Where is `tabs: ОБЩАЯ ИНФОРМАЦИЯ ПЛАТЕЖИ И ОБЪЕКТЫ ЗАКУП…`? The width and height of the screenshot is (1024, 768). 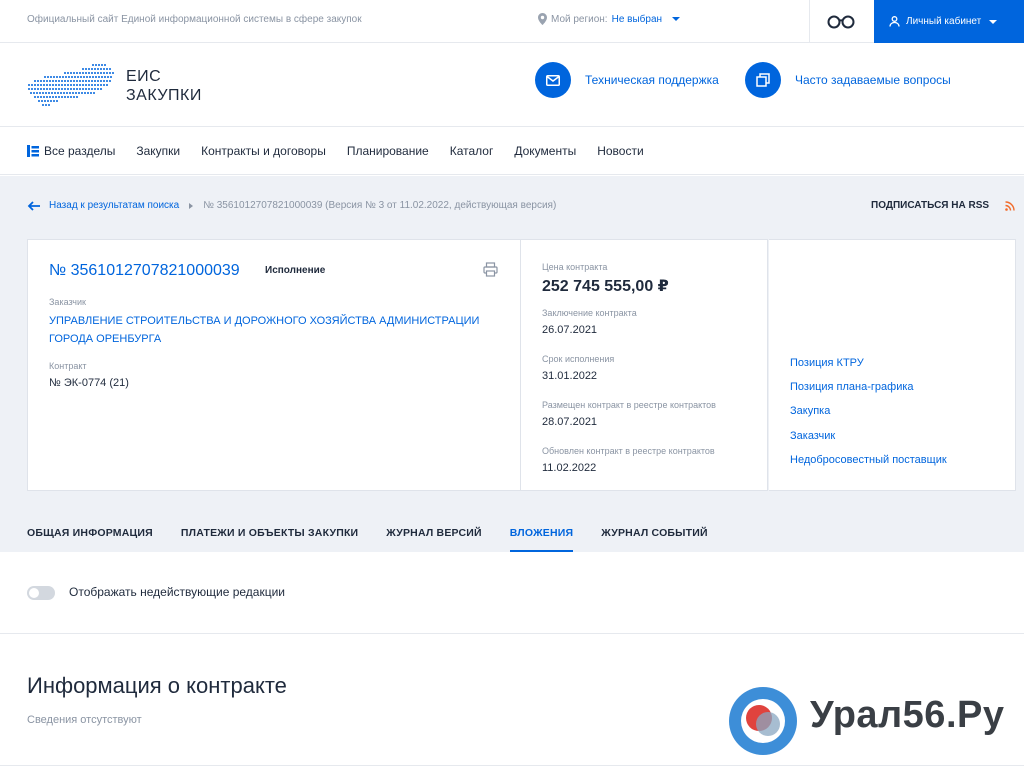
tabs: ОБЩАЯ ИНФОРМАЦИЯ ПЛАТЕЖИ И ОБЪЕКТЫ ЗАКУП… is located at coordinates (512, 533).